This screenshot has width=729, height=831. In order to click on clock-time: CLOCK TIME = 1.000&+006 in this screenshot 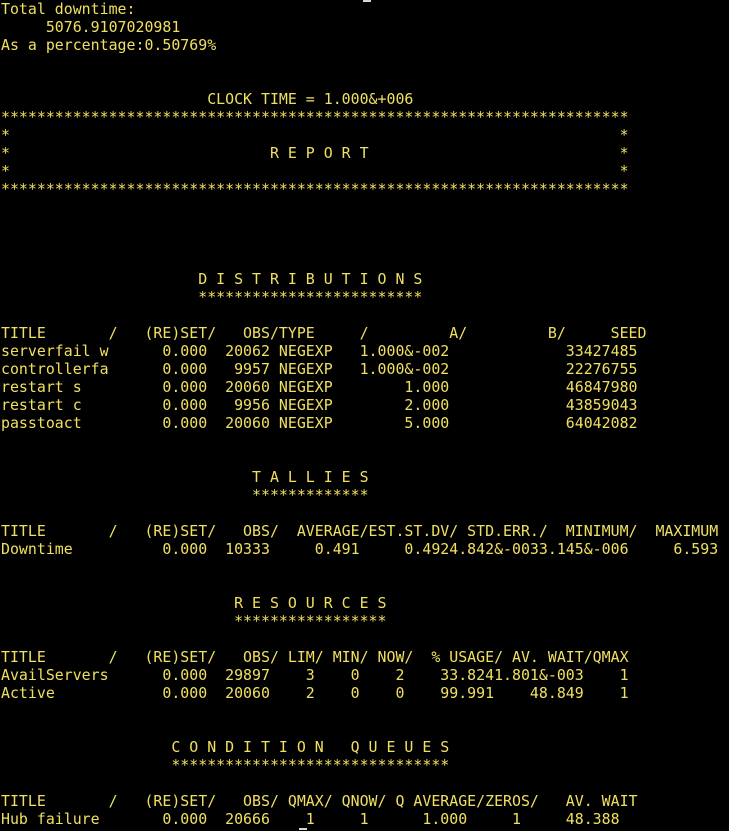, I will do `click(207, 99)`.